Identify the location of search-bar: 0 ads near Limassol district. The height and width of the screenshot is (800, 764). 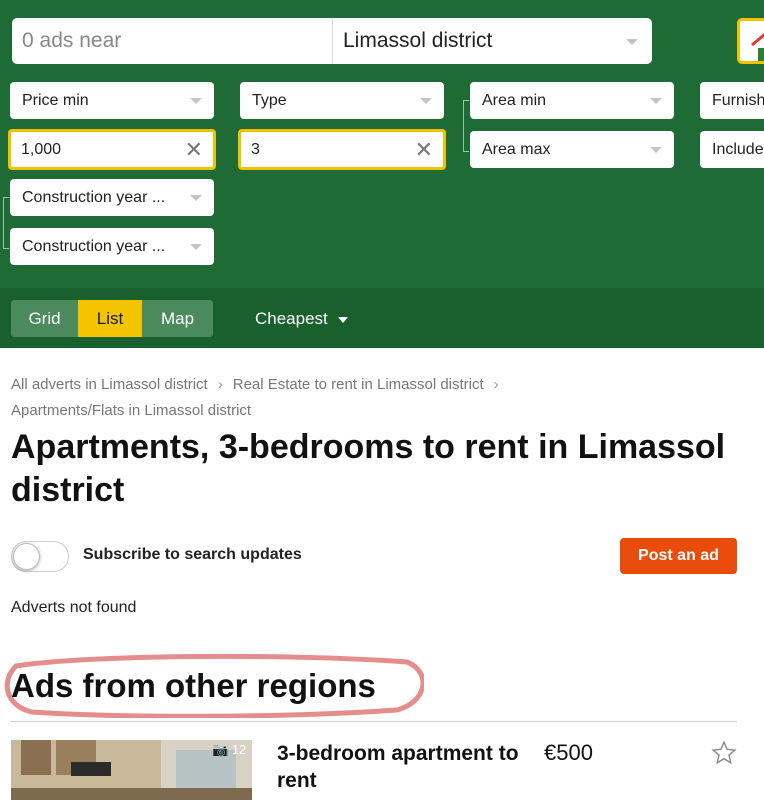
(332, 41).